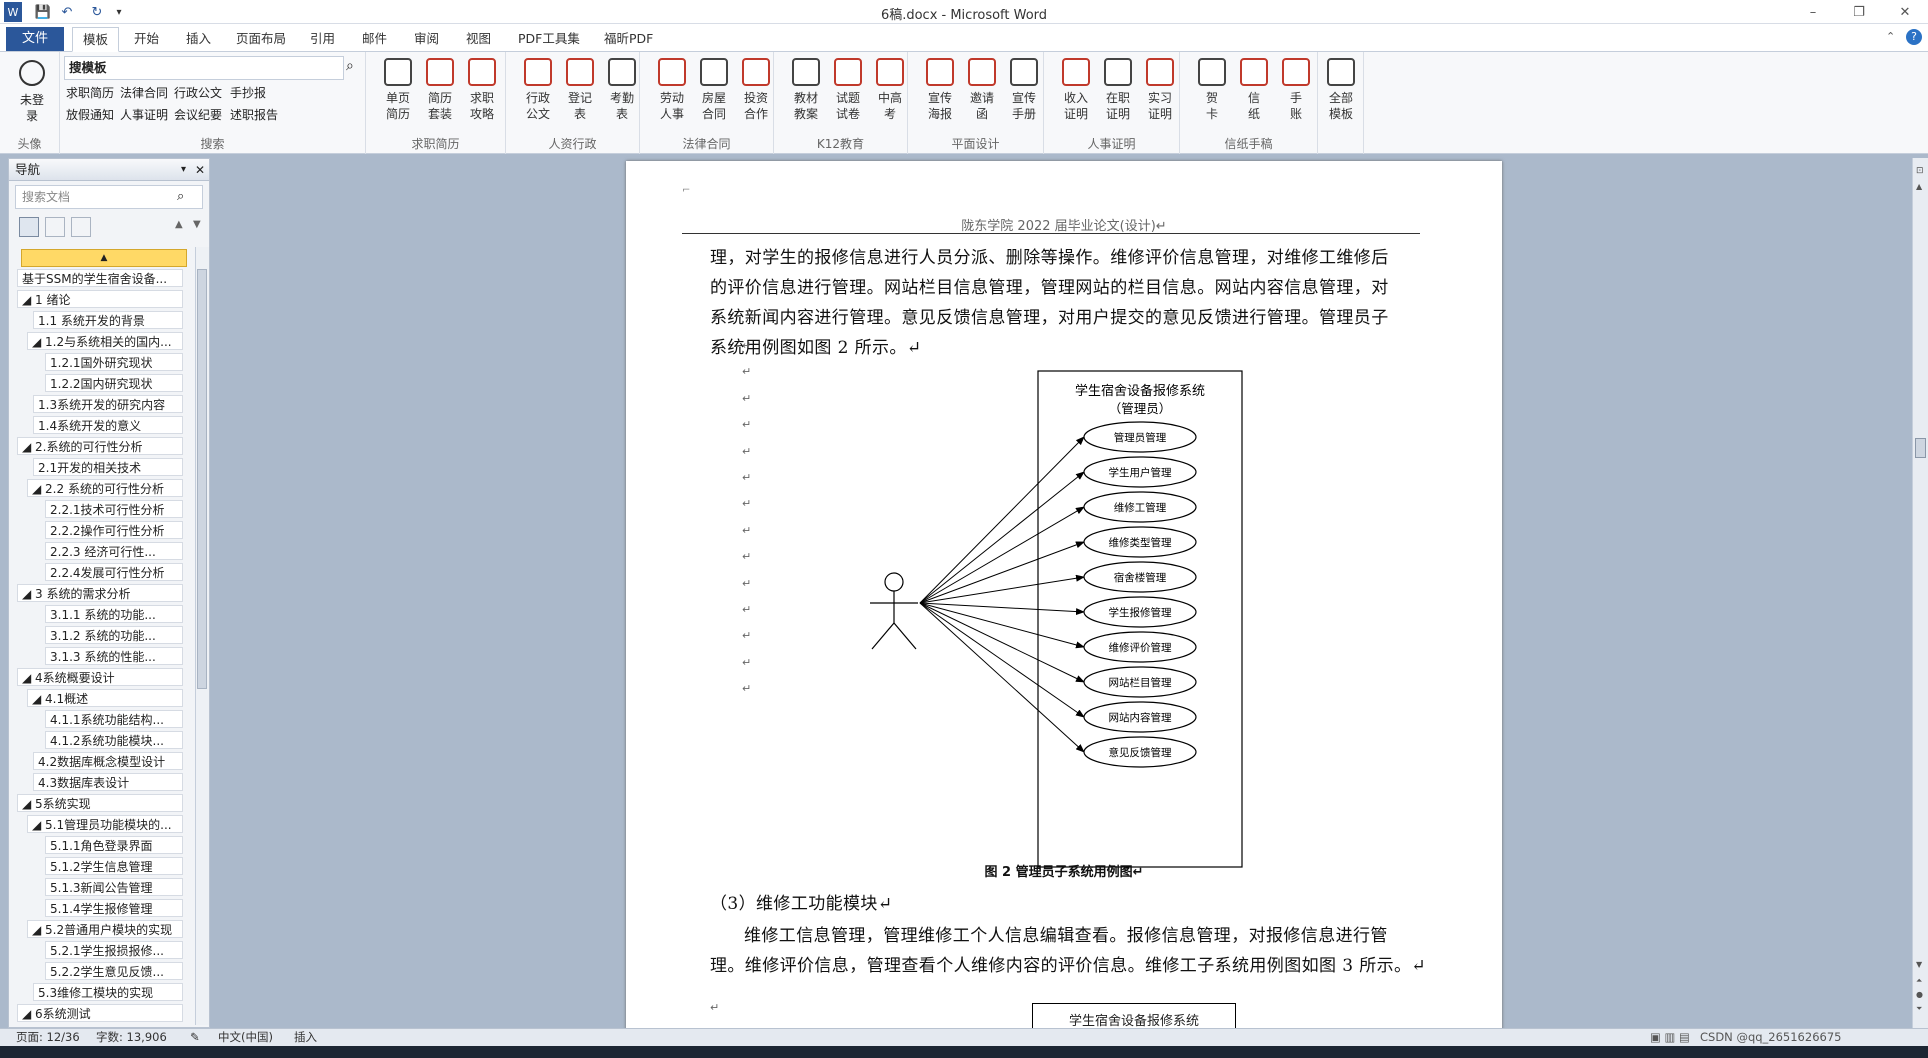 This screenshot has width=1928, height=1058. What do you see at coordinates (90, 92) in the screenshot?
I see `link-resume: 求职简历` at bounding box center [90, 92].